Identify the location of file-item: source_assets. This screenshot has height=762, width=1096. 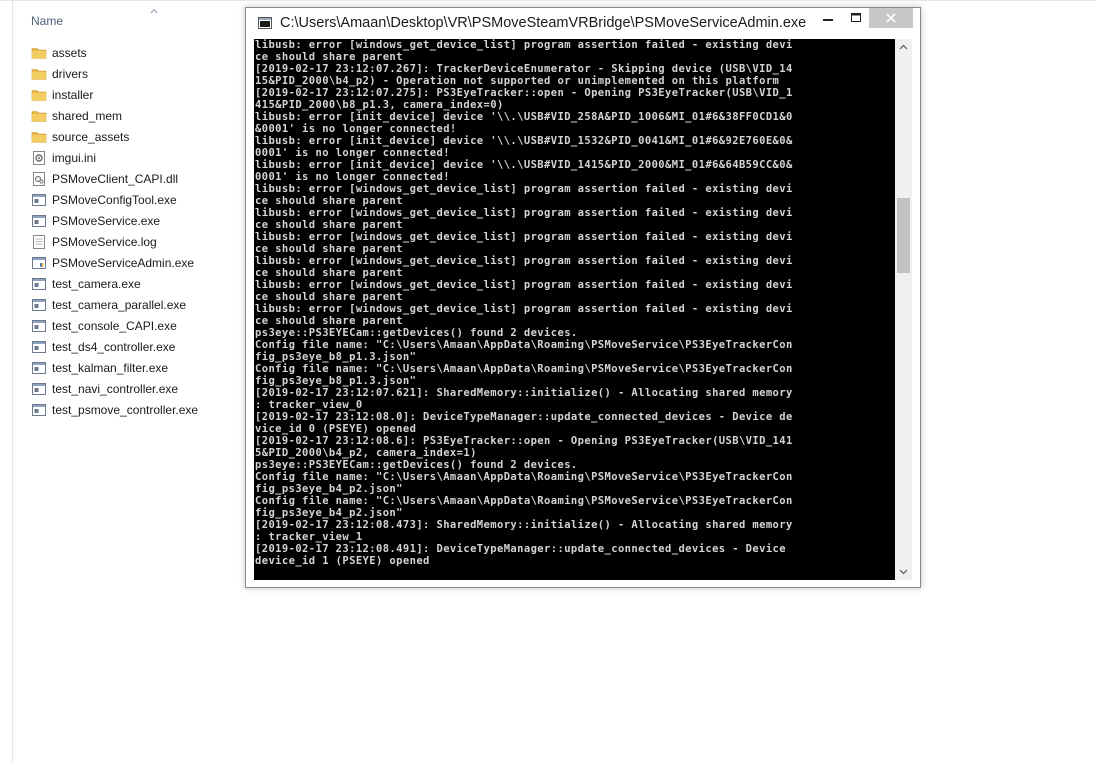
(114, 136).